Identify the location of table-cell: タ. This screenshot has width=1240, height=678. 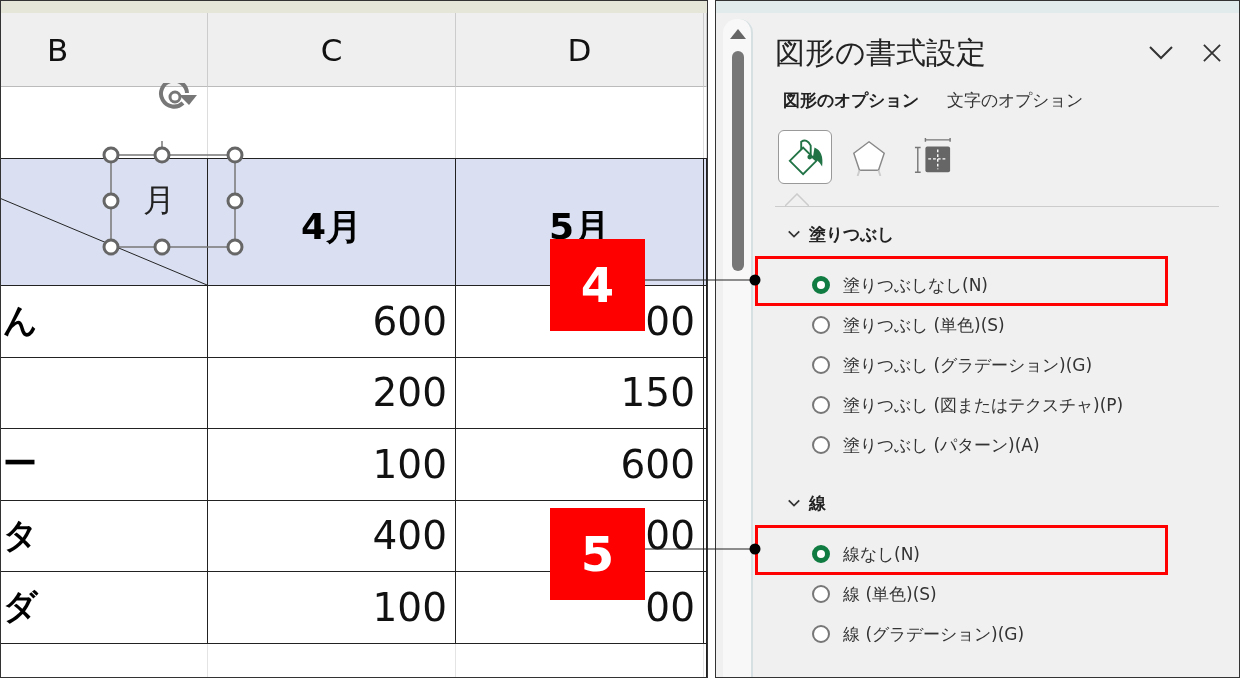
(104, 536).